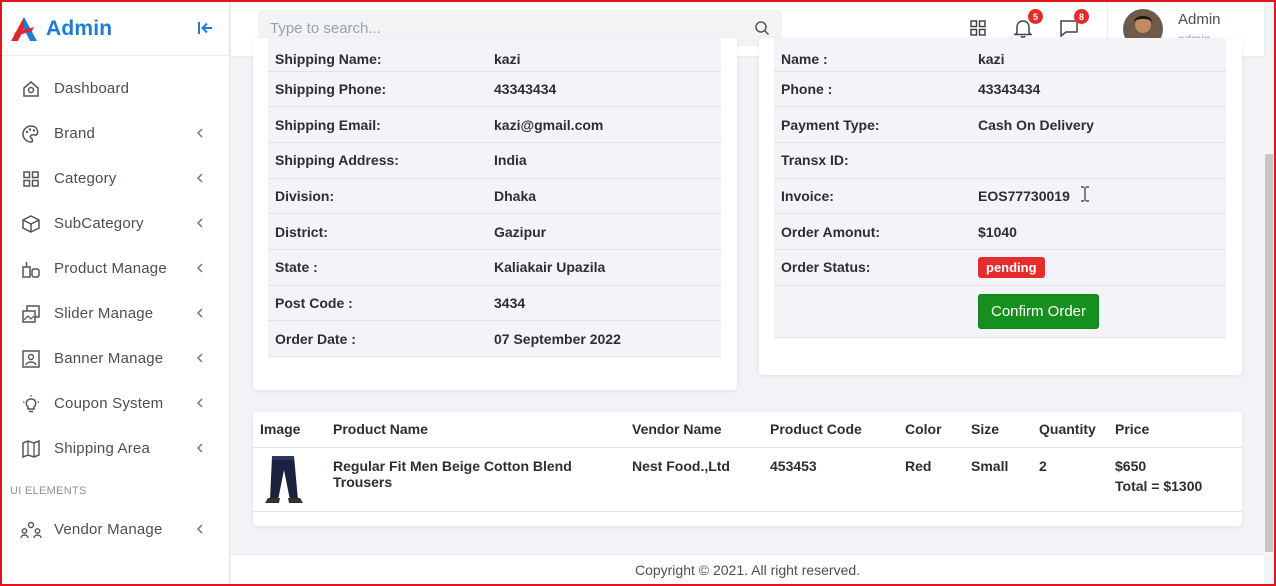 This screenshot has height=586, width=1276. I want to click on sidebar-item-subcategory: SubCategory, so click(115, 223).